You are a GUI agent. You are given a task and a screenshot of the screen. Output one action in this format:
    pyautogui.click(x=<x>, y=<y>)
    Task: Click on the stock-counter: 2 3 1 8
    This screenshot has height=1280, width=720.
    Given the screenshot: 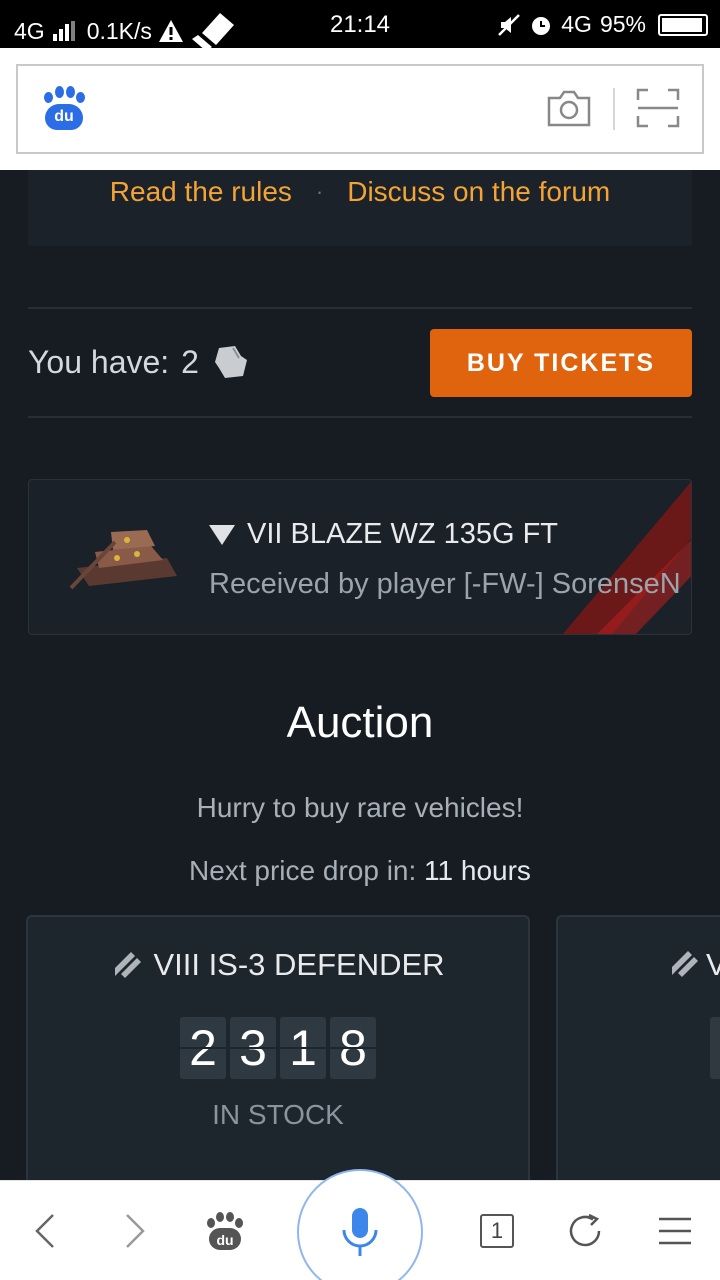 What is the action you would take?
    pyautogui.click(x=278, y=1048)
    